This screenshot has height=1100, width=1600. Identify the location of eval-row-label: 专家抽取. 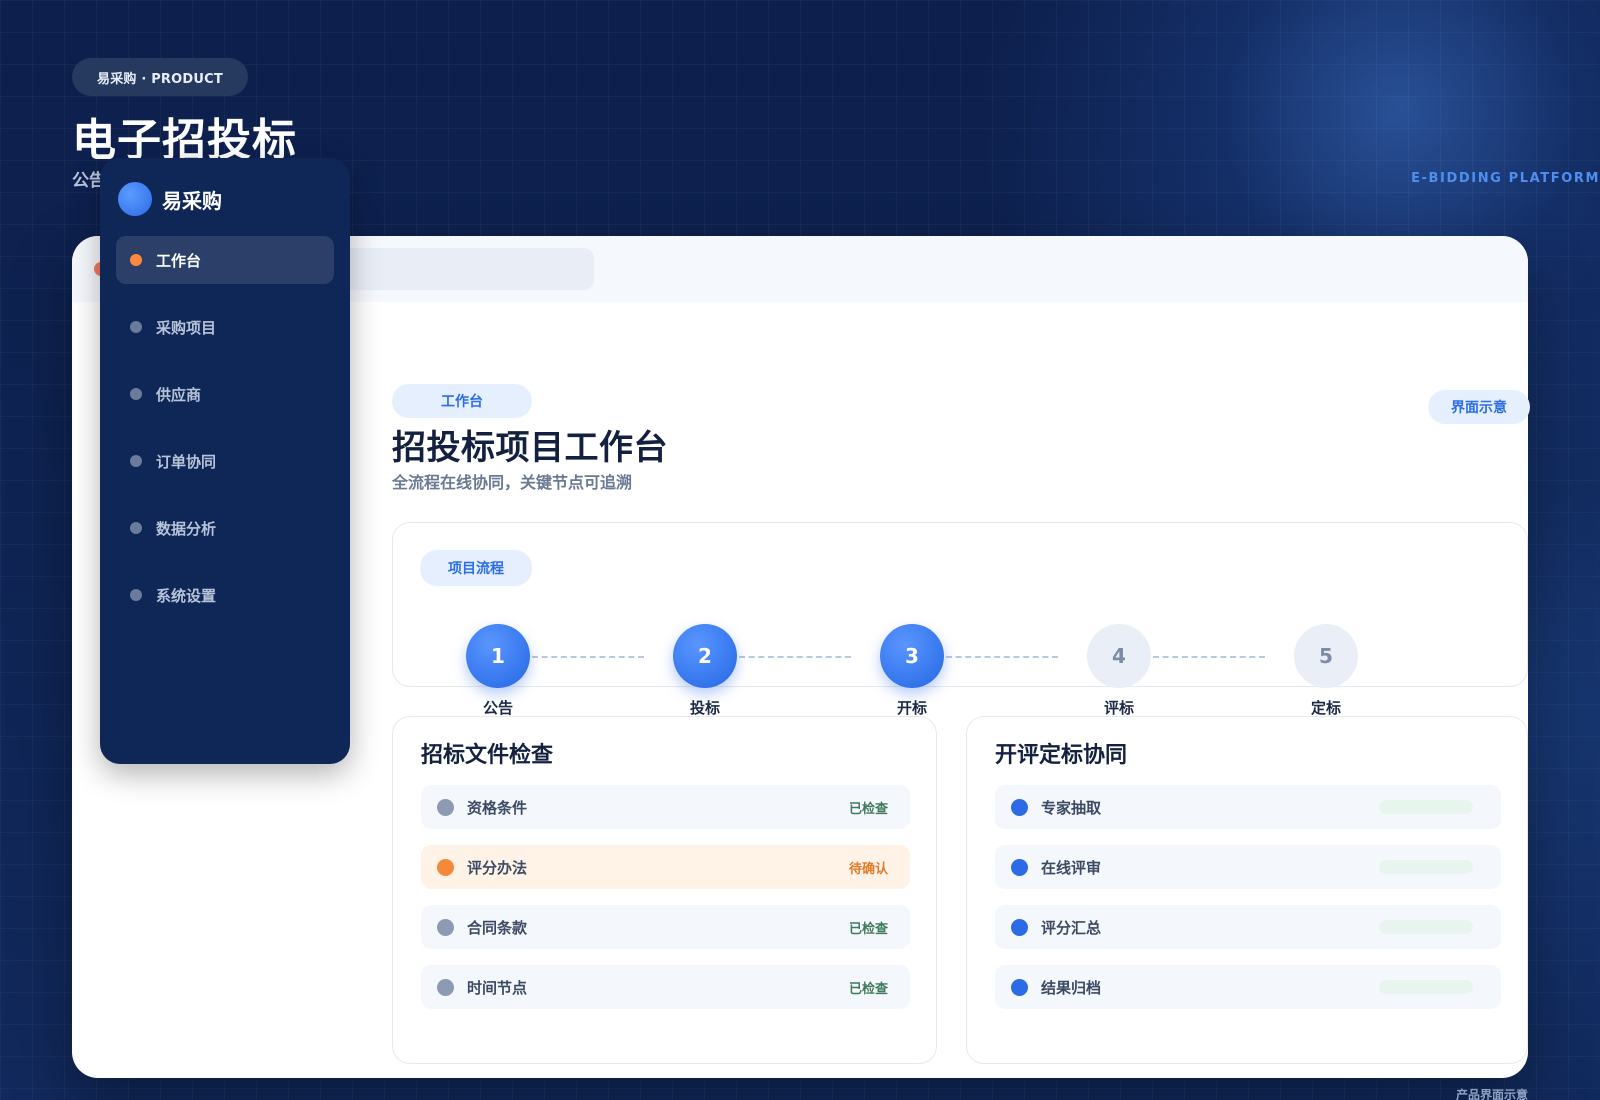
(1071, 807).